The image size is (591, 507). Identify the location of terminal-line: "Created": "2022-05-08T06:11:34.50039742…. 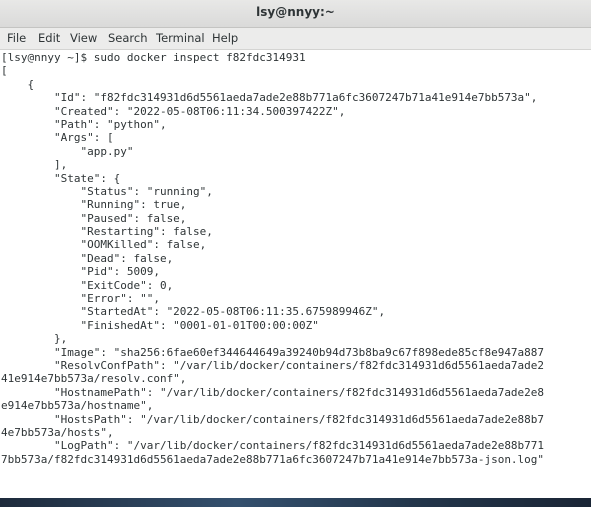
(173, 111).